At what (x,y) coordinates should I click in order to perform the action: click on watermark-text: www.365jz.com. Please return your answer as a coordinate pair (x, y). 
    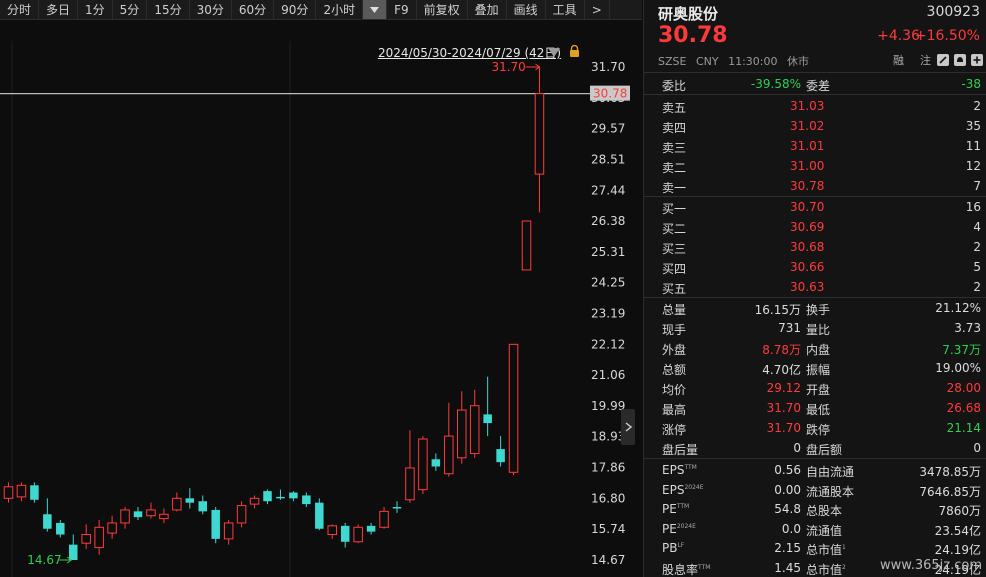
    Looking at the image, I should click on (931, 565).